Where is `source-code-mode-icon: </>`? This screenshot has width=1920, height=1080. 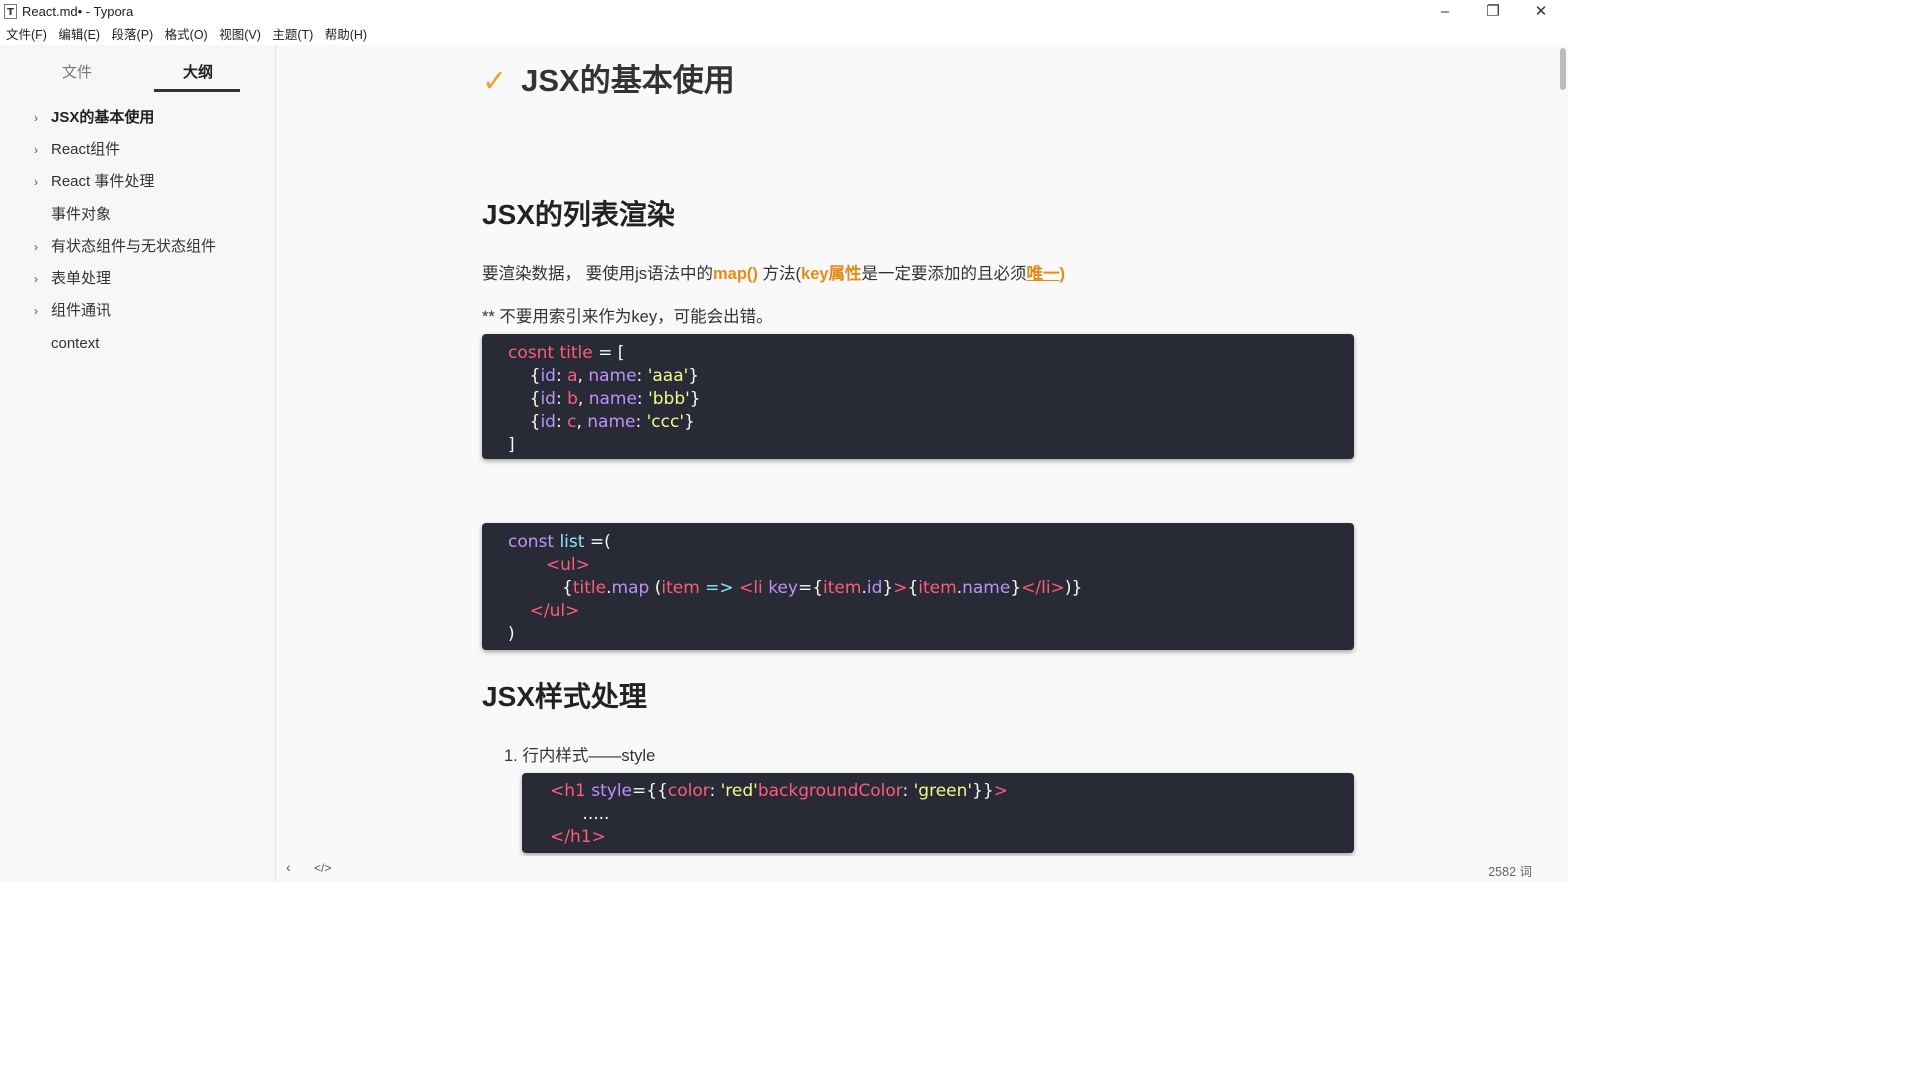 source-code-mode-icon: </> is located at coordinates (322, 868).